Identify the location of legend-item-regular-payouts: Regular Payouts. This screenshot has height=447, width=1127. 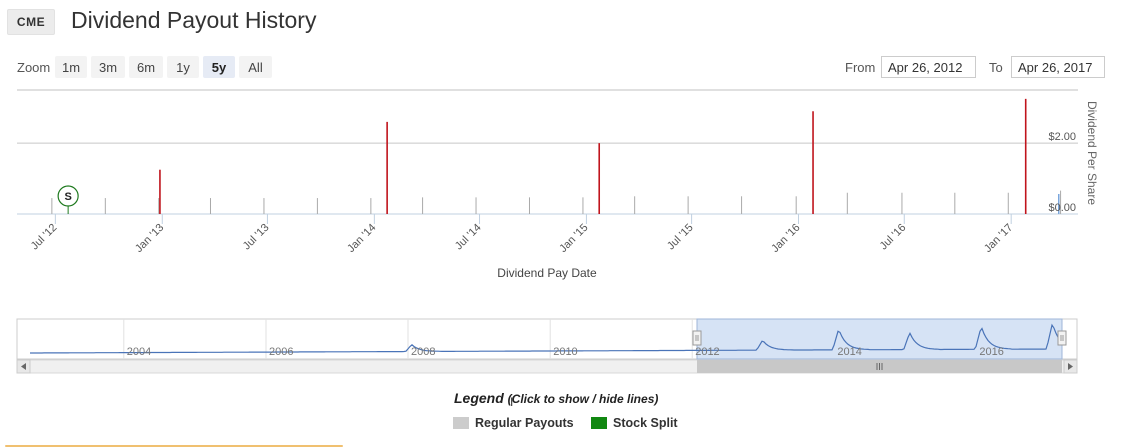
(513, 423).